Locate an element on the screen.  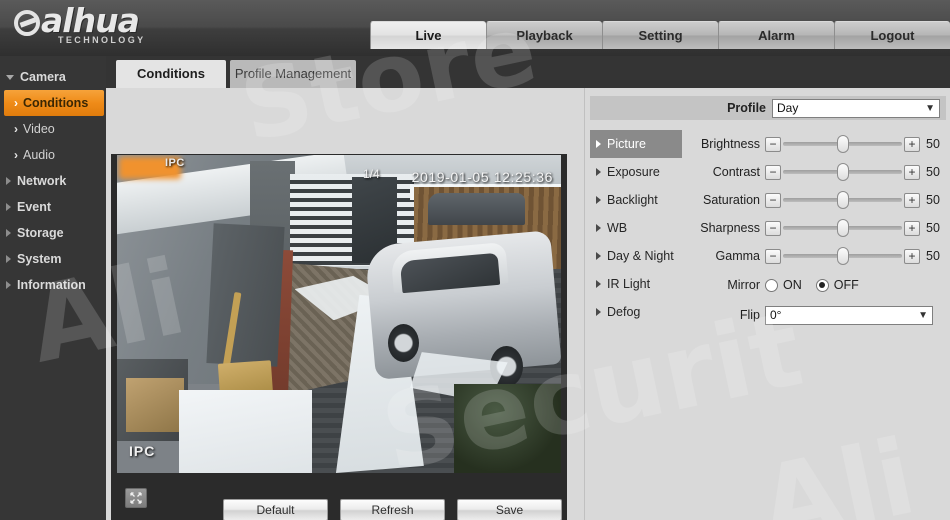
contrast-slider-thumb is located at coordinates (842, 172).